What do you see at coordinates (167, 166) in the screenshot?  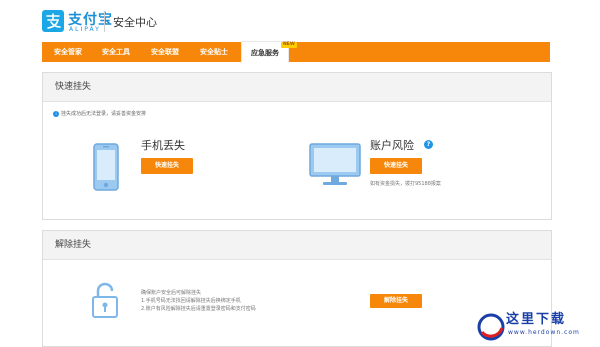 I see `phone-freeze-button: 快速挂失` at bounding box center [167, 166].